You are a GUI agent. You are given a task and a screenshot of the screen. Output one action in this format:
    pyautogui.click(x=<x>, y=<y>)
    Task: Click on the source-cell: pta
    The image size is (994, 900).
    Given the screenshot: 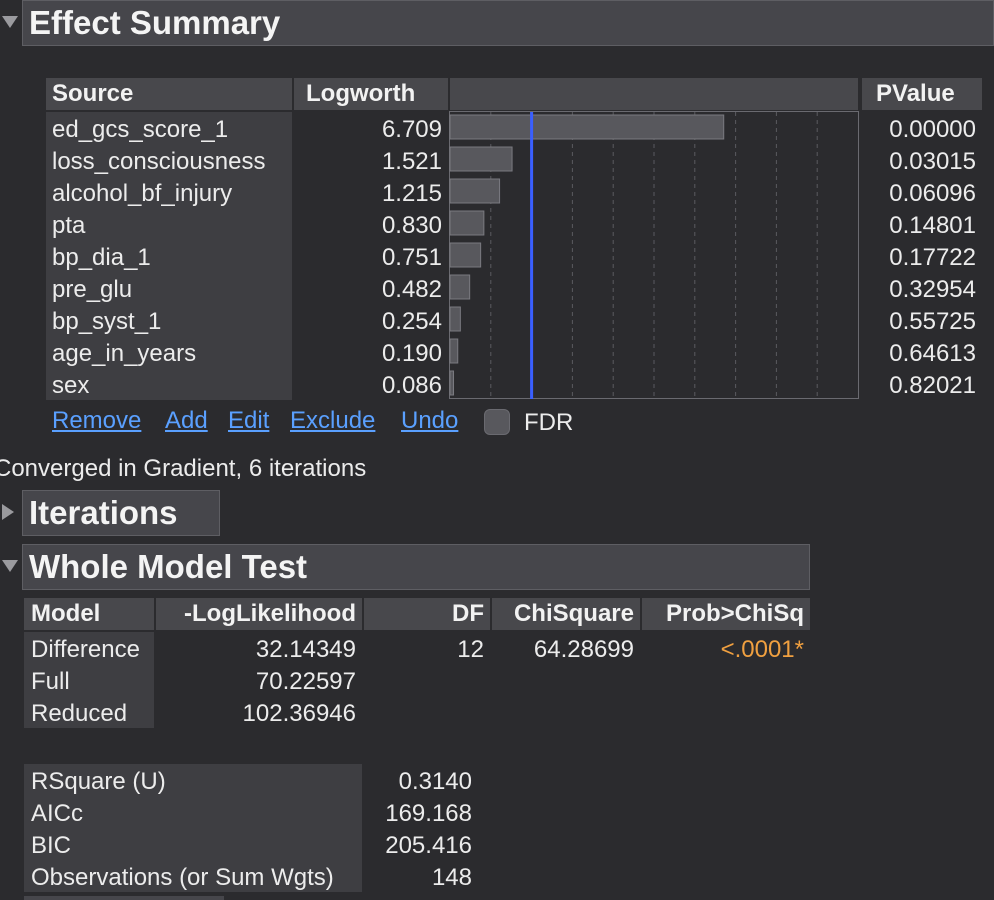 What is the action you would take?
    pyautogui.click(x=69, y=225)
    